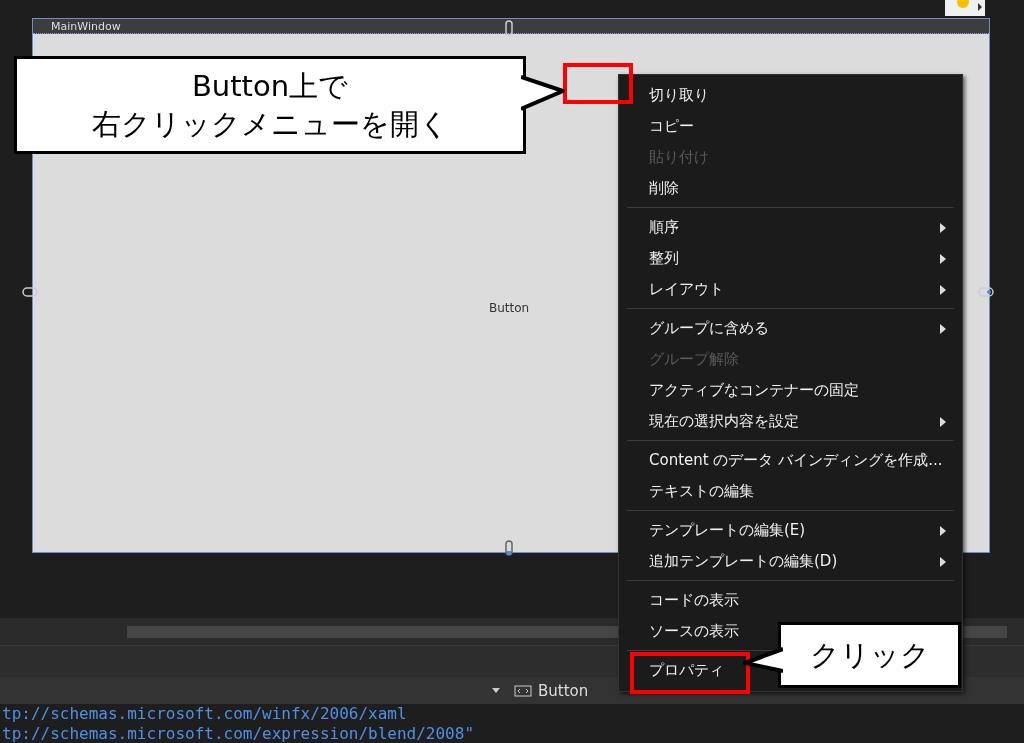  I want to click on menu-item: テキストの編集, so click(790, 491).